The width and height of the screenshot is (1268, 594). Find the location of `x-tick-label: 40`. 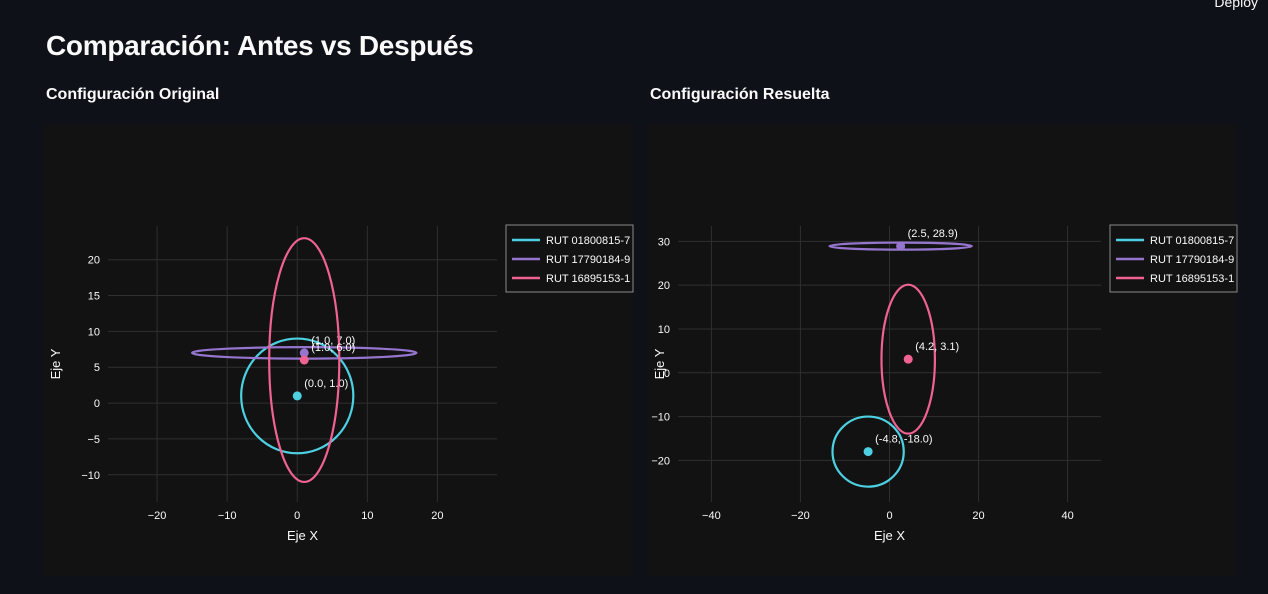

x-tick-label: 40 is located at coordinates (1067, 516).